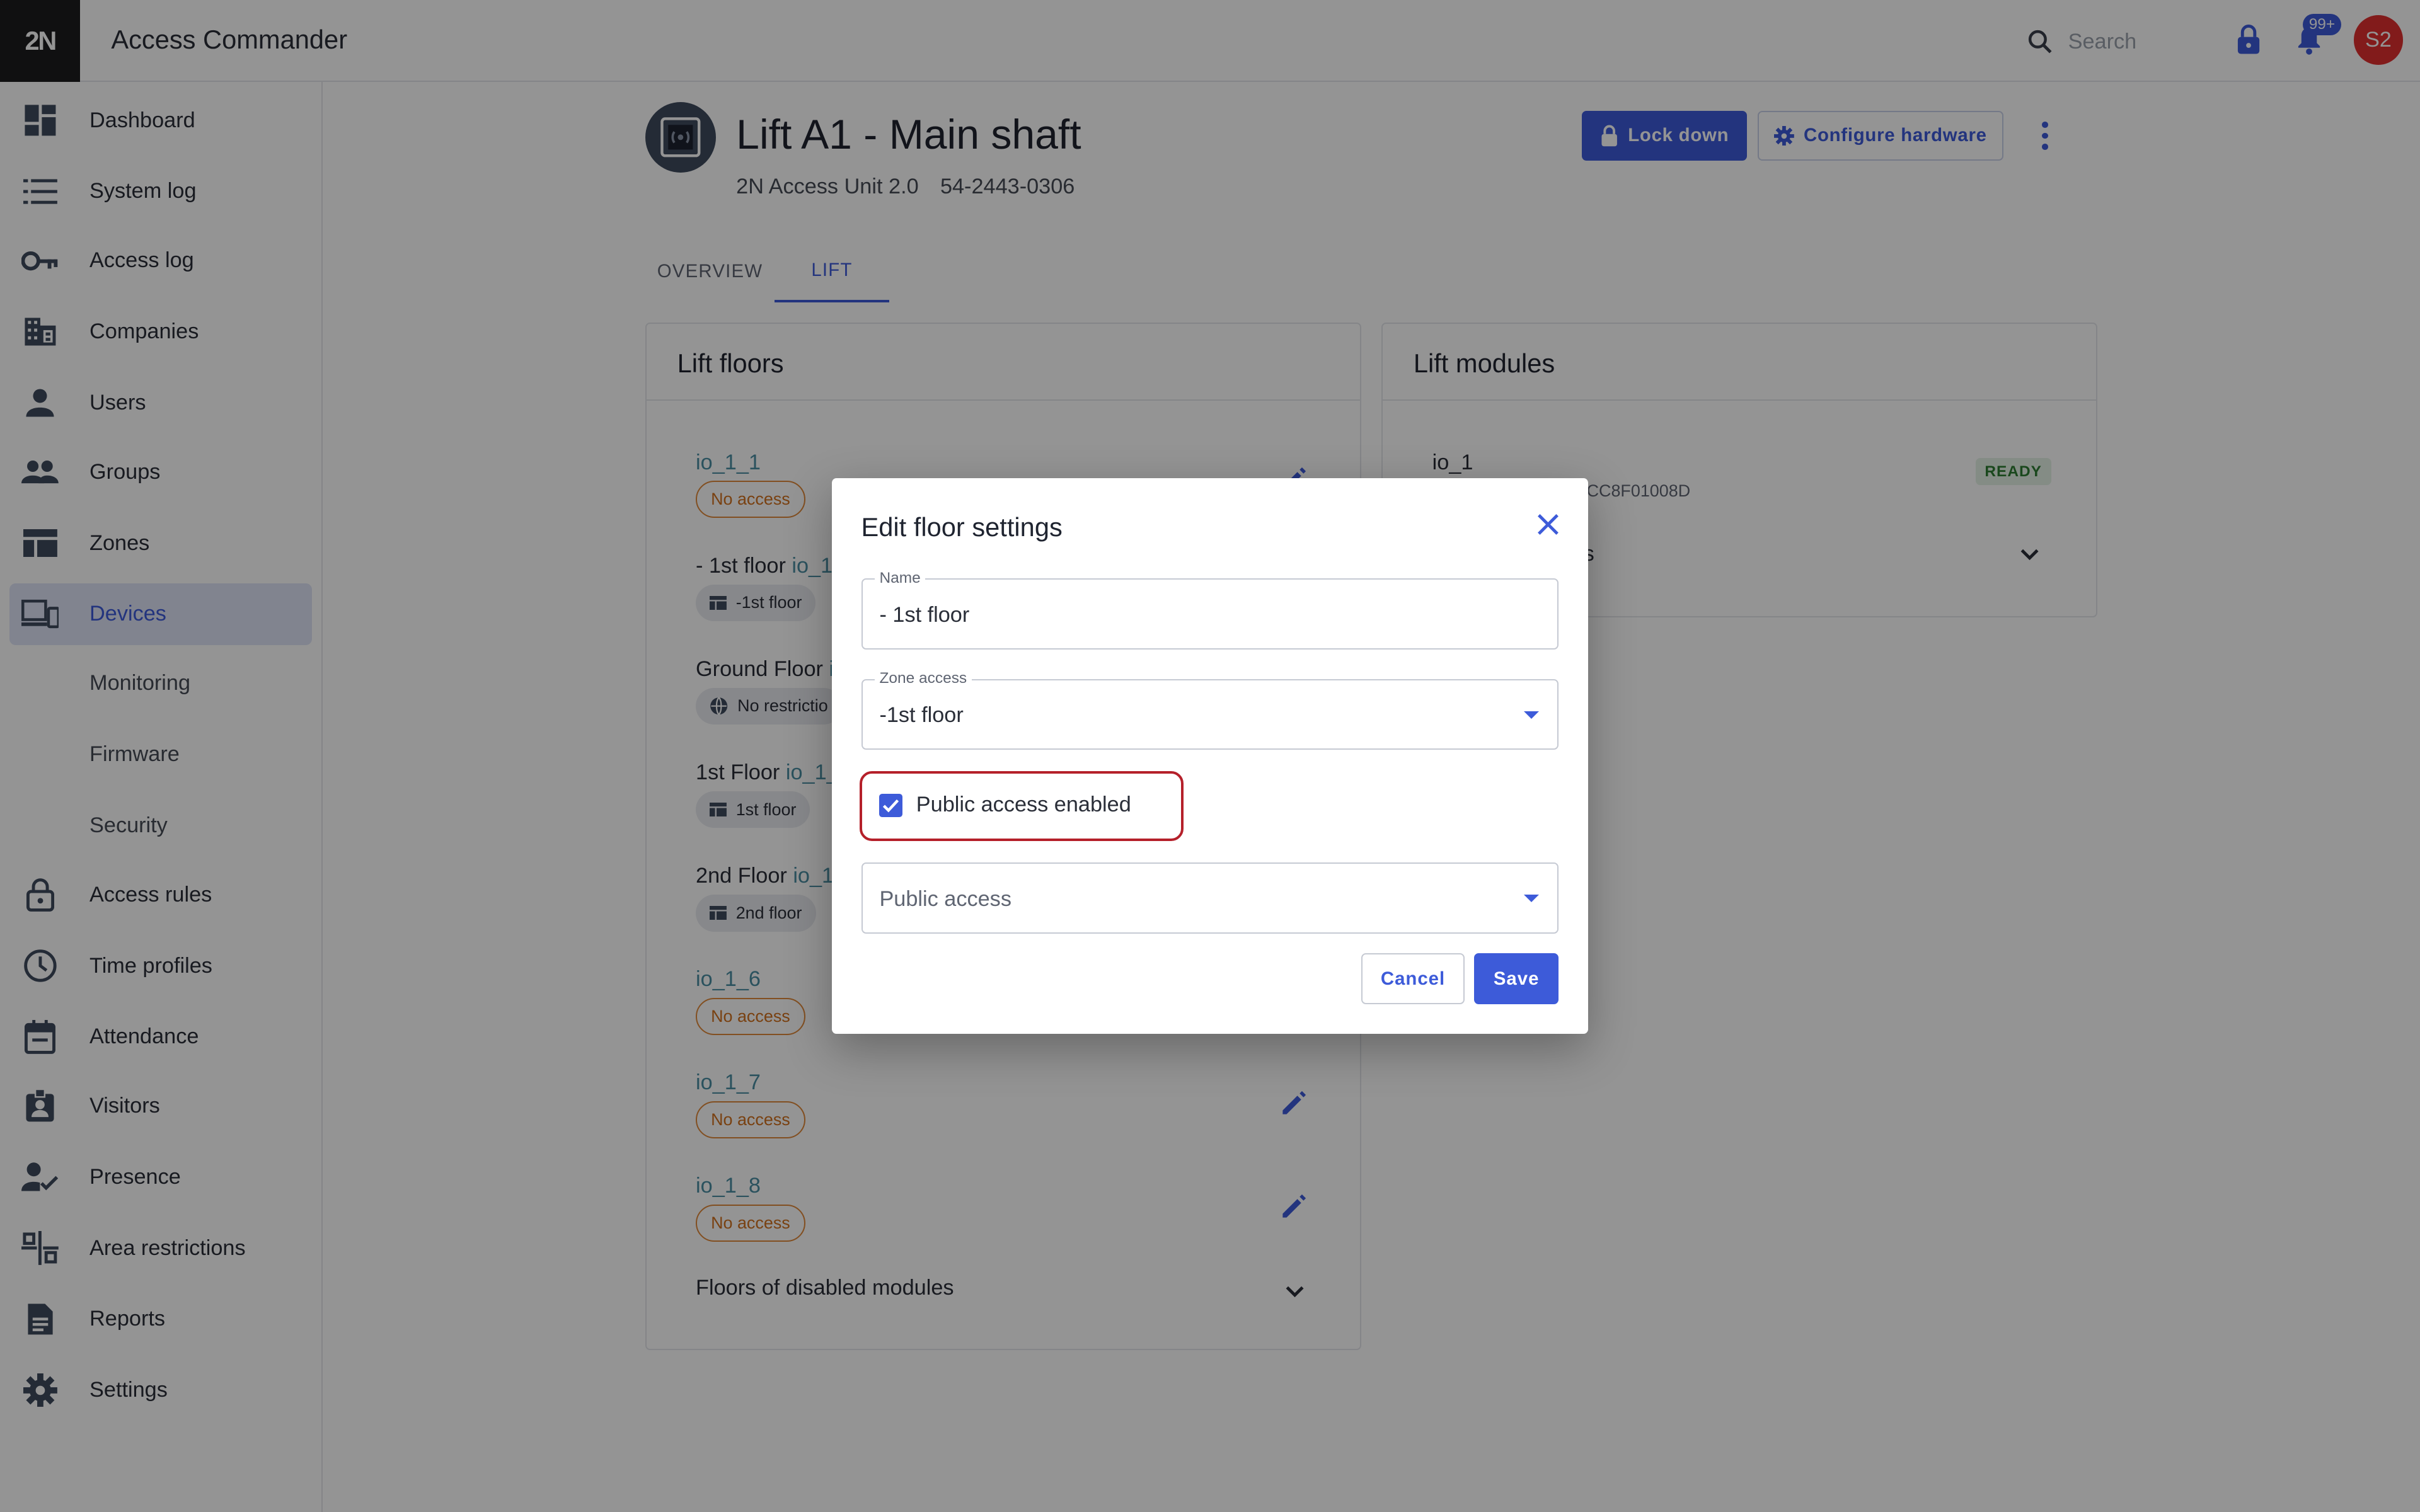 The height and width of the screenshot is (1512, 2420). I want to click on name-field-value: - 1st floor, so click(924, 615).